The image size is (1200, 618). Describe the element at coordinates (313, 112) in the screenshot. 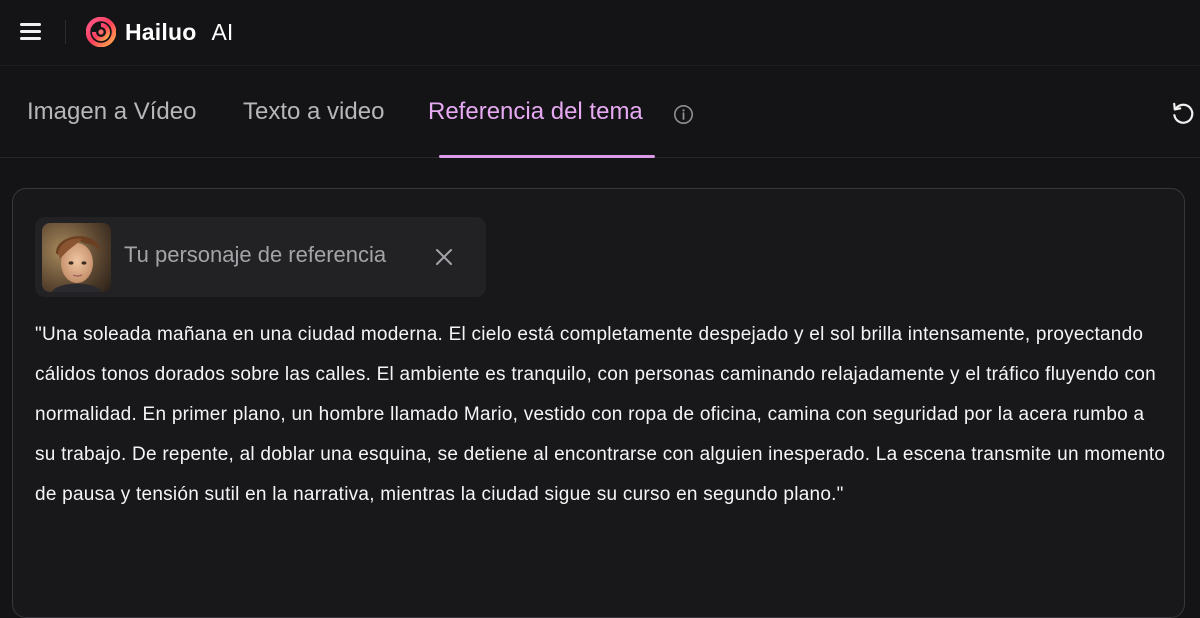

I see `tab-texto-a-video: Texto a video` at that location.